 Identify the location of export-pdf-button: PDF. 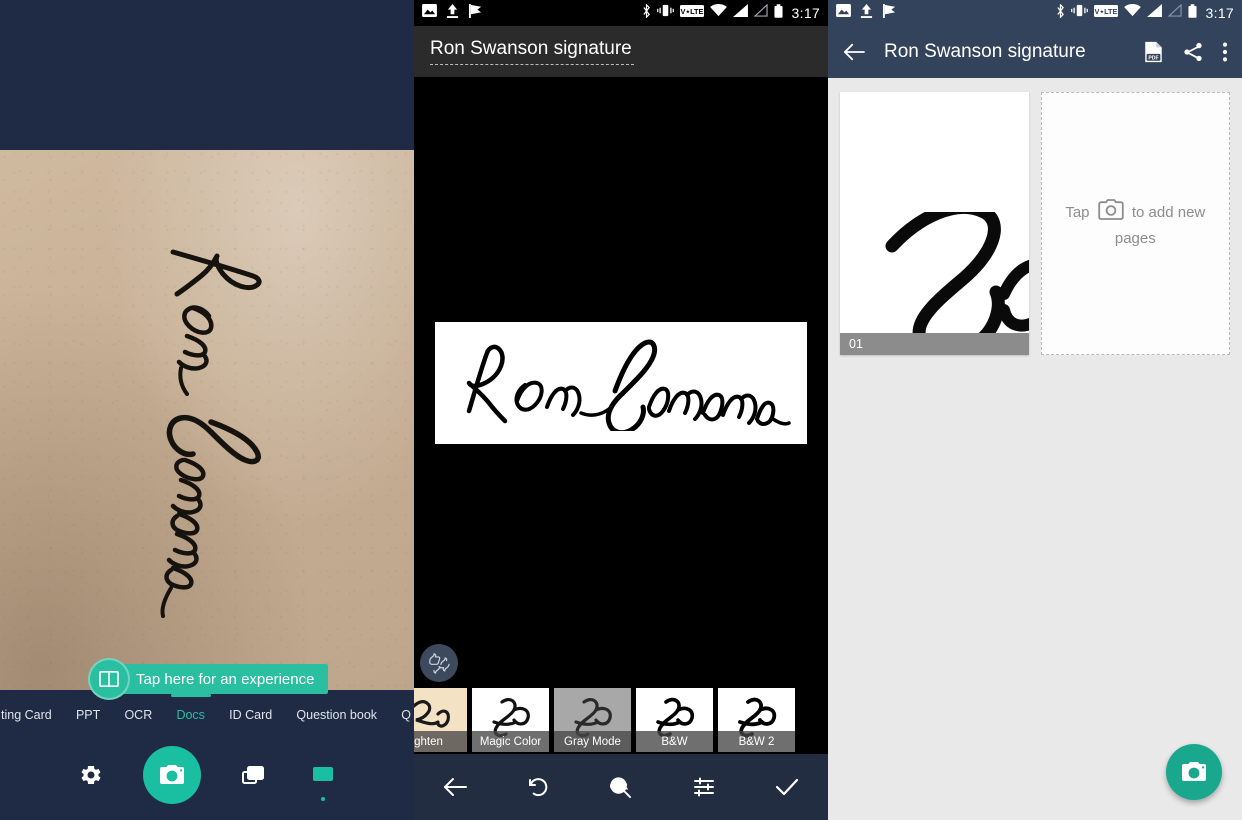
(1153, 52).